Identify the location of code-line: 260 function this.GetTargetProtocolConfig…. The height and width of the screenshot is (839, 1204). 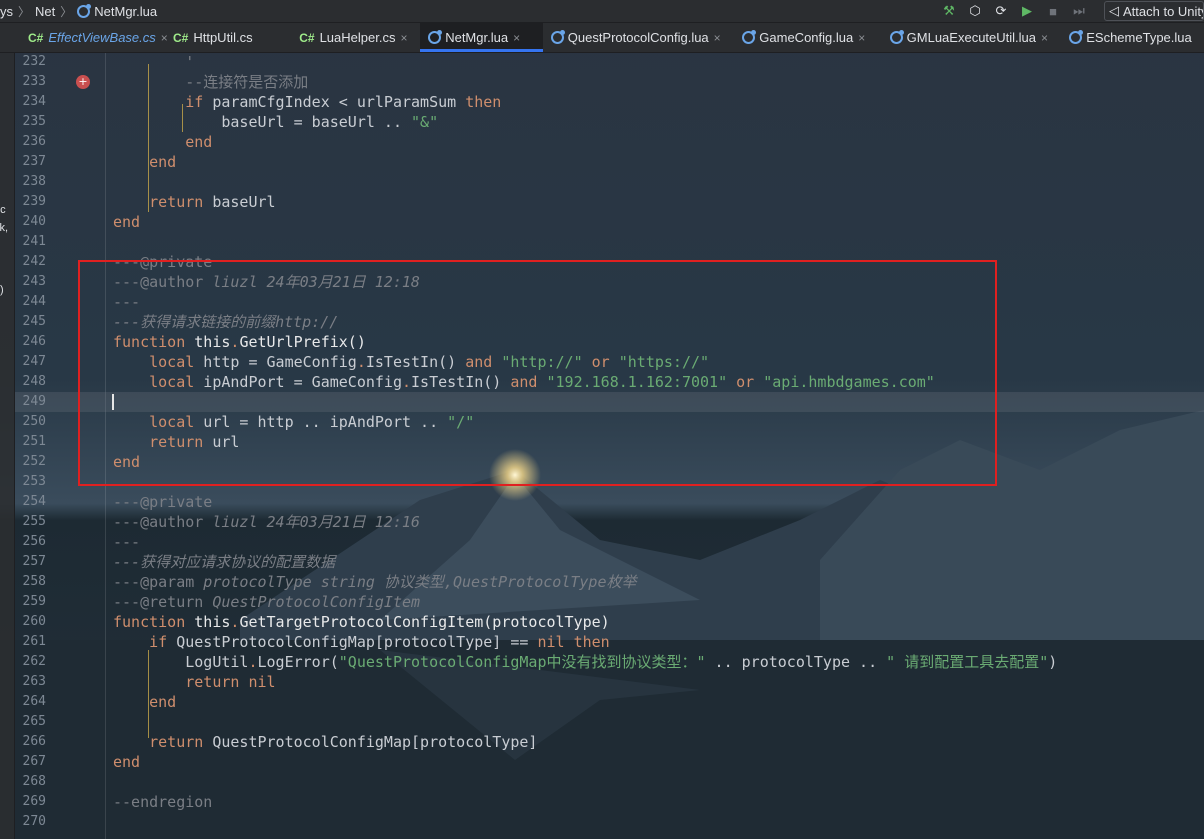
(609, 622).